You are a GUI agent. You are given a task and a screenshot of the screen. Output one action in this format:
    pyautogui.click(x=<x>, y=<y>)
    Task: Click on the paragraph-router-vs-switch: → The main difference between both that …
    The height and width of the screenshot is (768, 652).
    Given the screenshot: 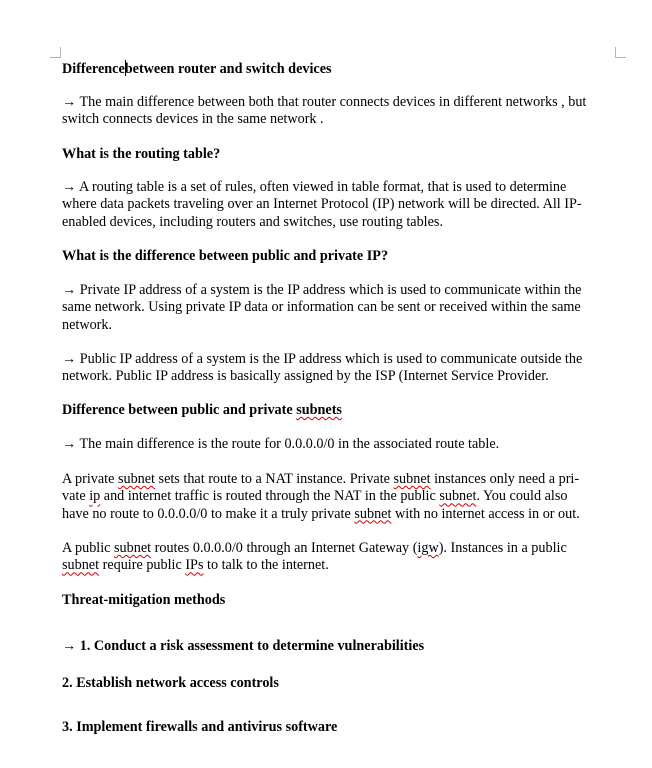 What is the action you would take?
    pyautogui.click(x=342, y=111)
    